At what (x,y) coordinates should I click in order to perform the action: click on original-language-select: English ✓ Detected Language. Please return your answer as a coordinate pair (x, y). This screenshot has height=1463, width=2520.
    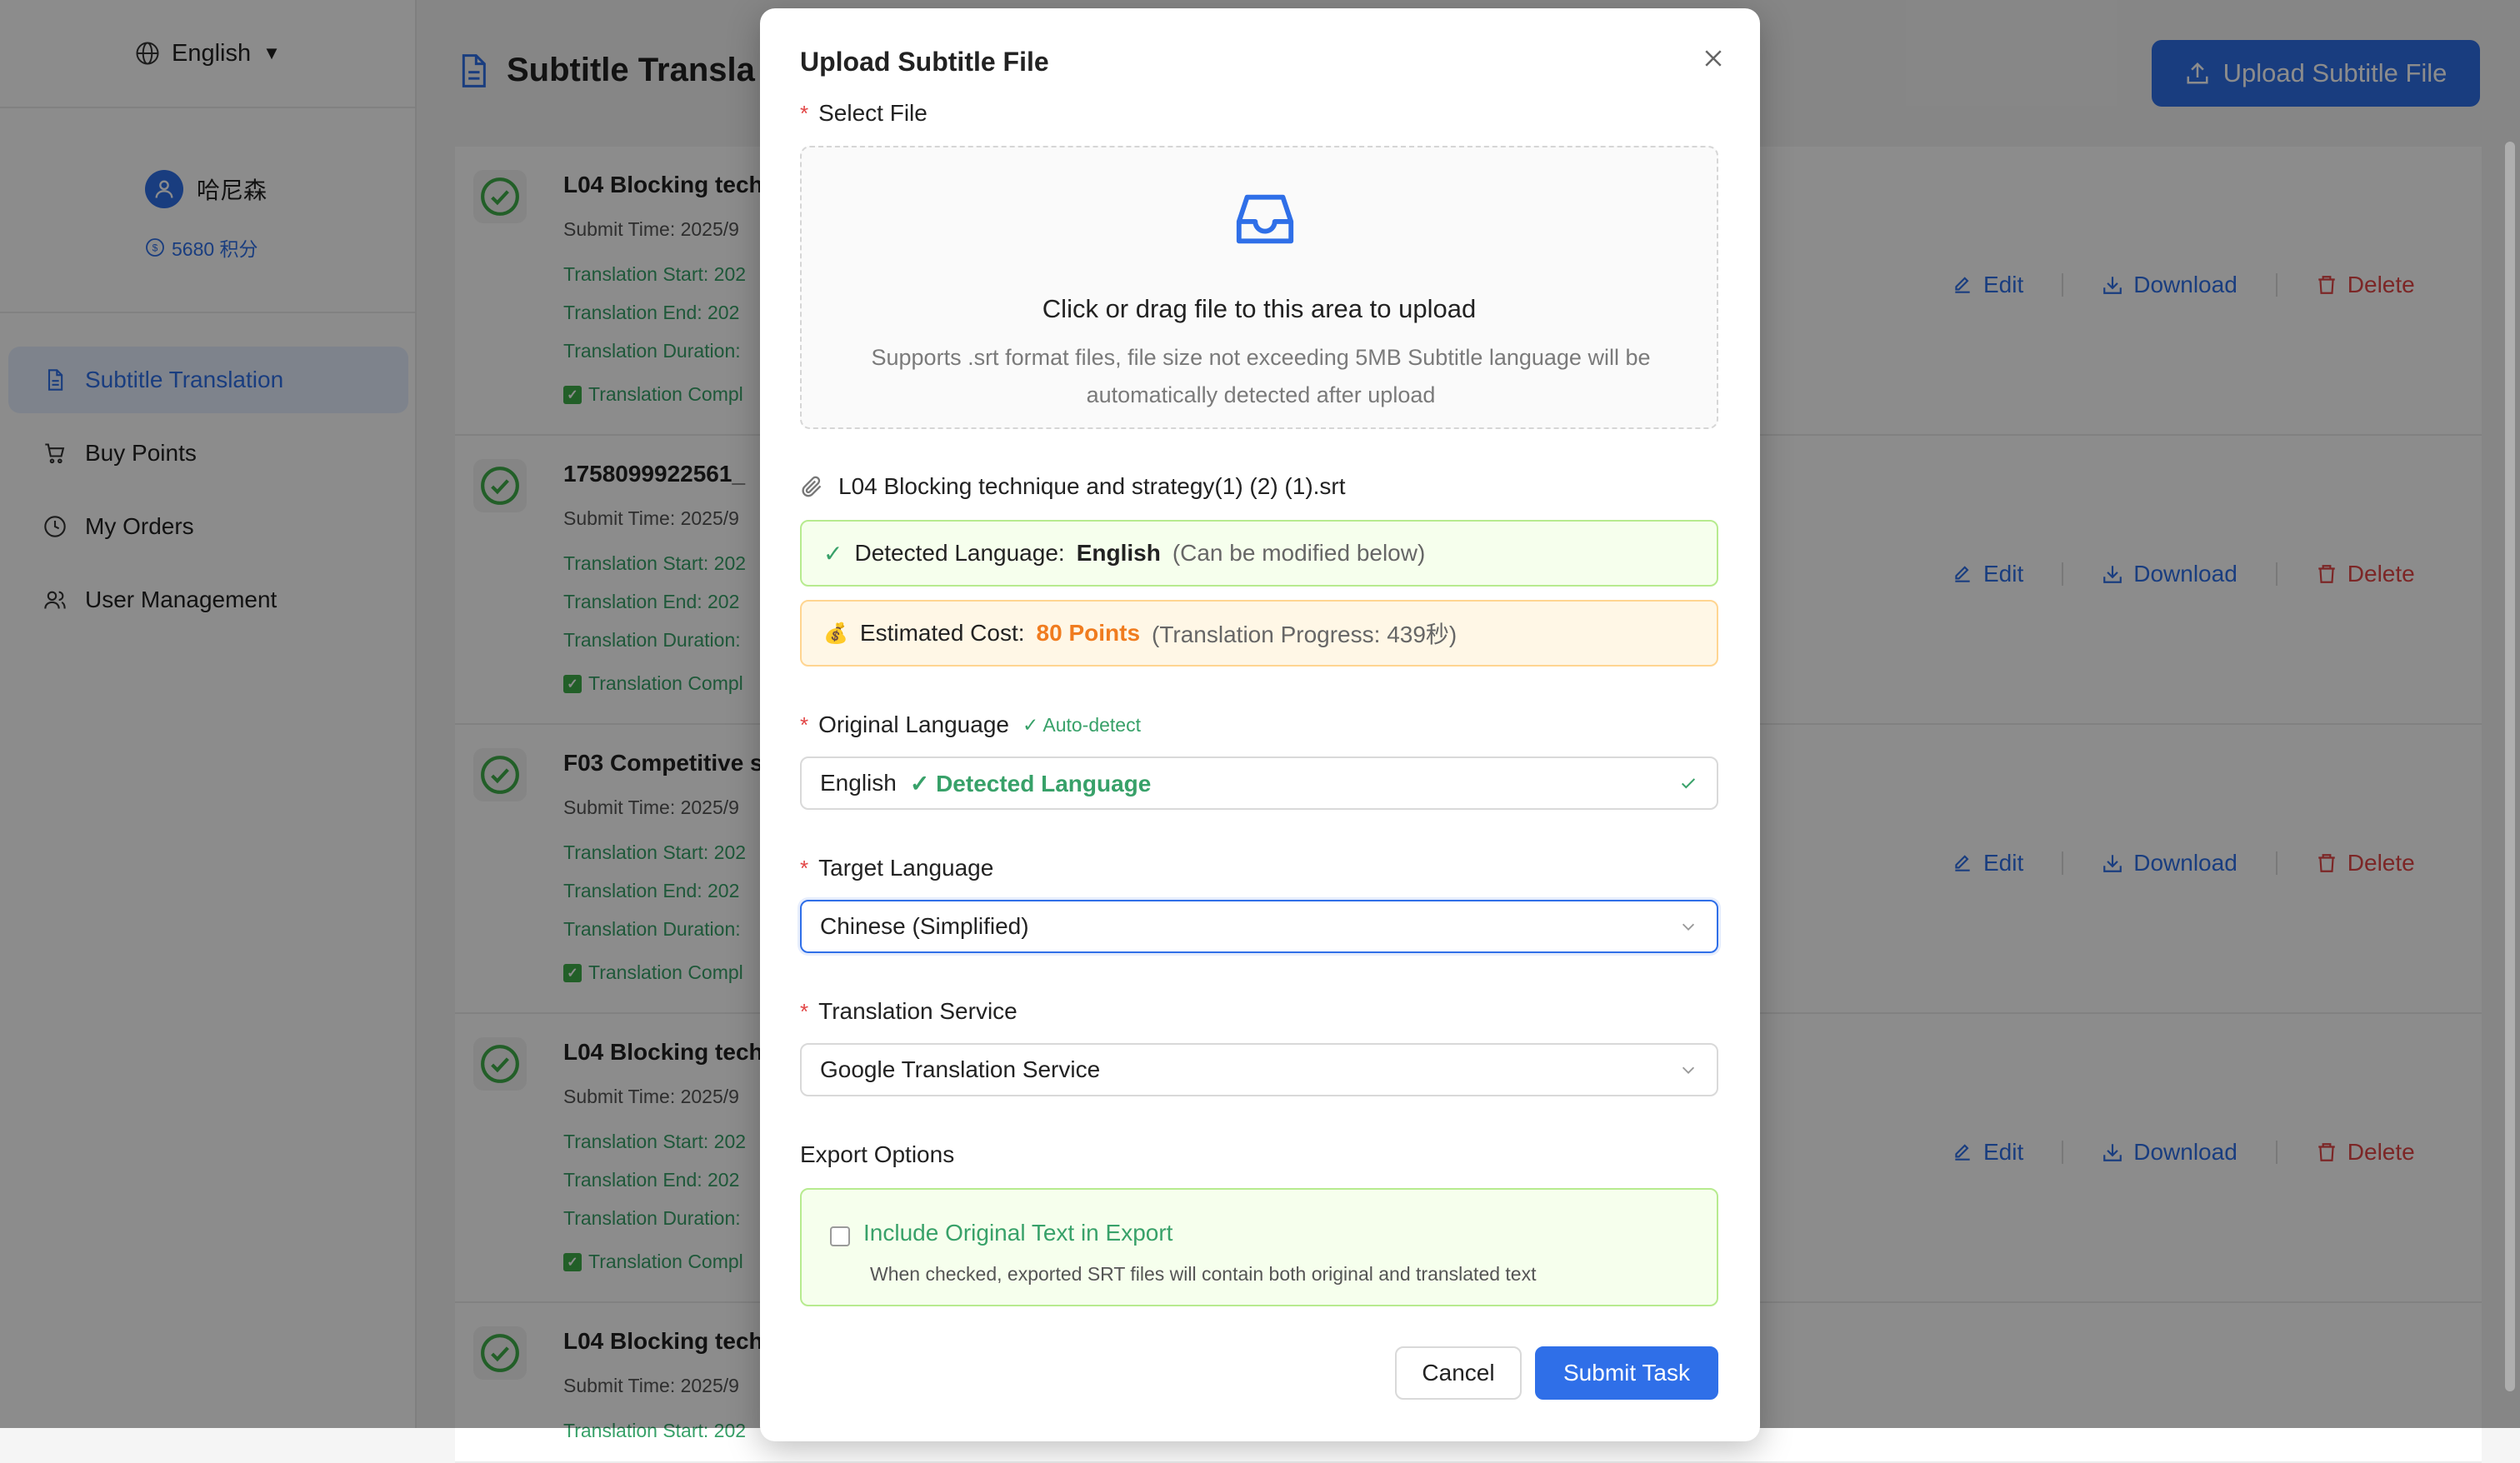
    Looking at the image, I should click on (1259, 783).